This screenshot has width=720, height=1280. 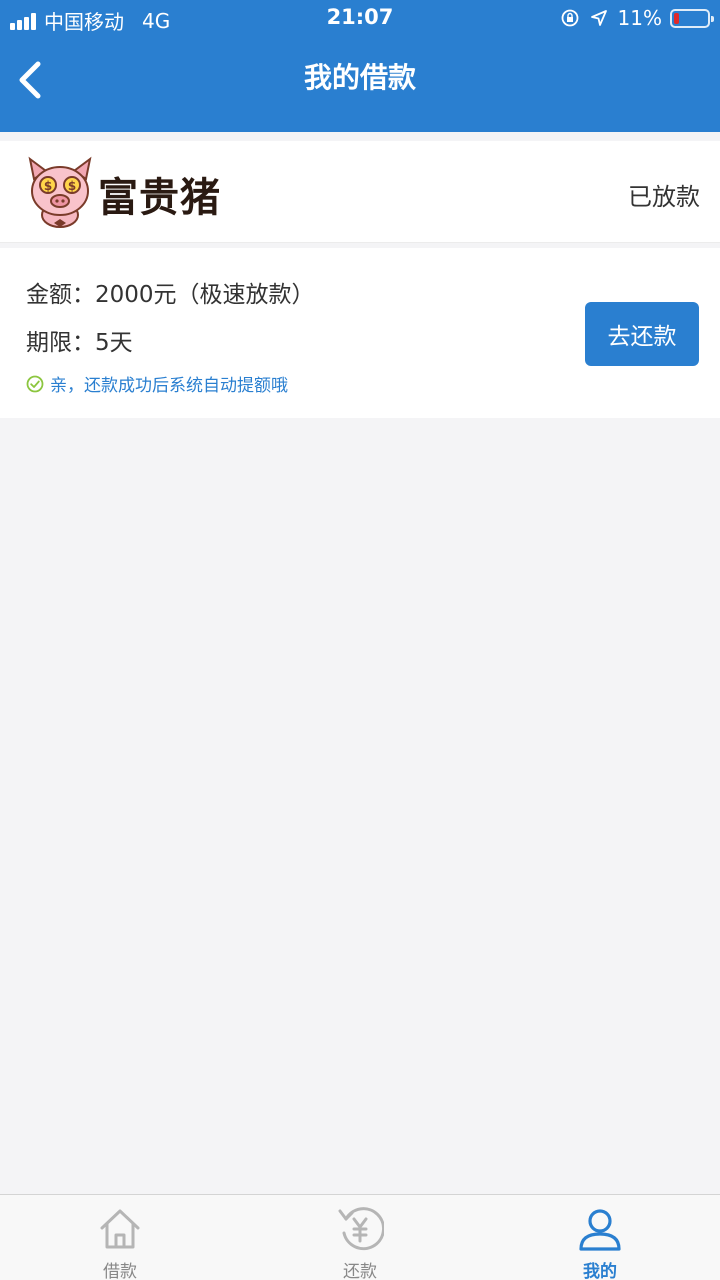 I want to click on battery-icon, so click(x=692, y=18).